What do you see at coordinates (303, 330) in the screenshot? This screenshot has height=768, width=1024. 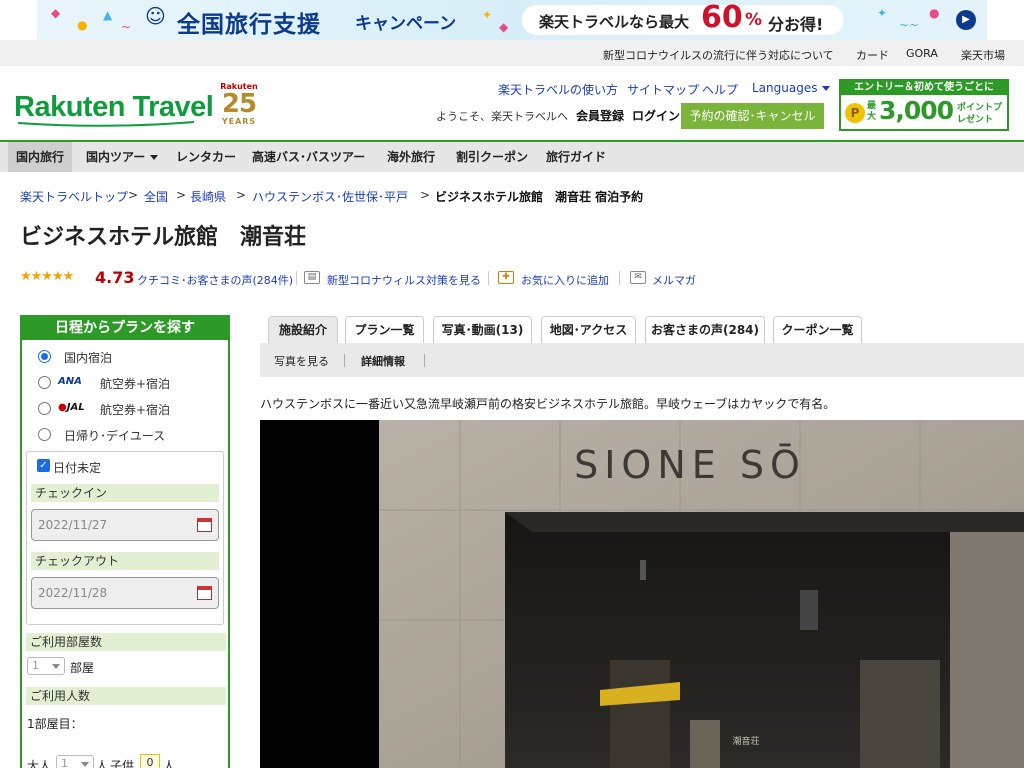 I see `tab-facility-info: 施設紹介` at bounding box center [303, 330].